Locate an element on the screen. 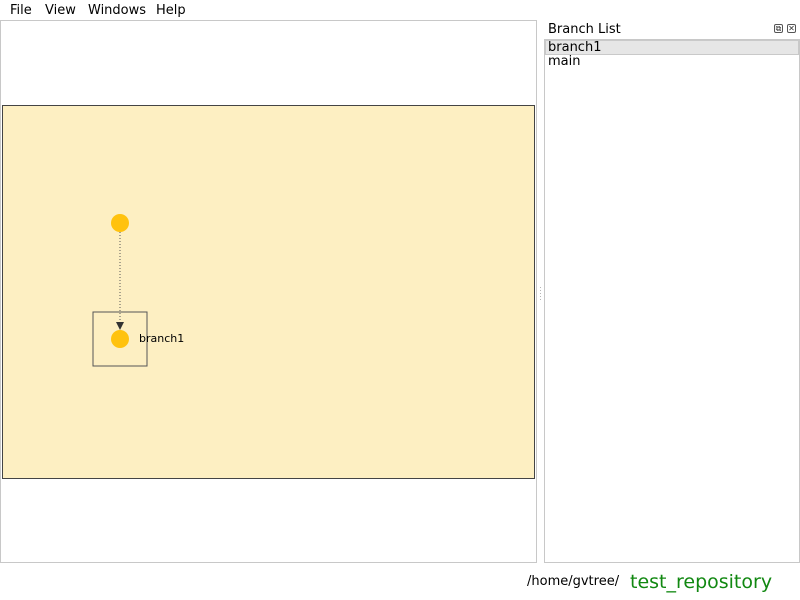 Image resolution: width=800 pixels, height=600 pixels. version-graph: branch1 is located at coordinates (138, 290).